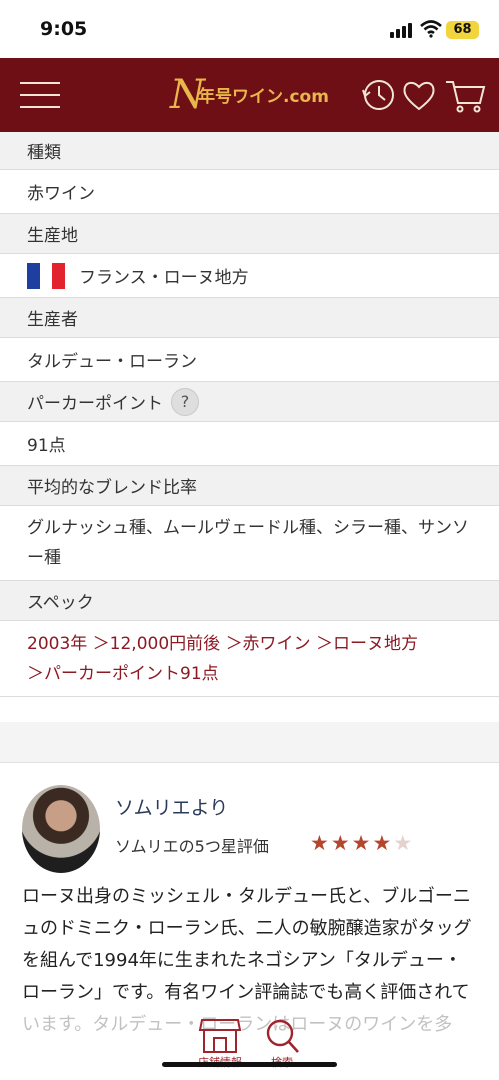  What do you see at coordinates (185, 401) in the screenshot?
I see `parker-help-button: ?` at bounding box center [185, 401].